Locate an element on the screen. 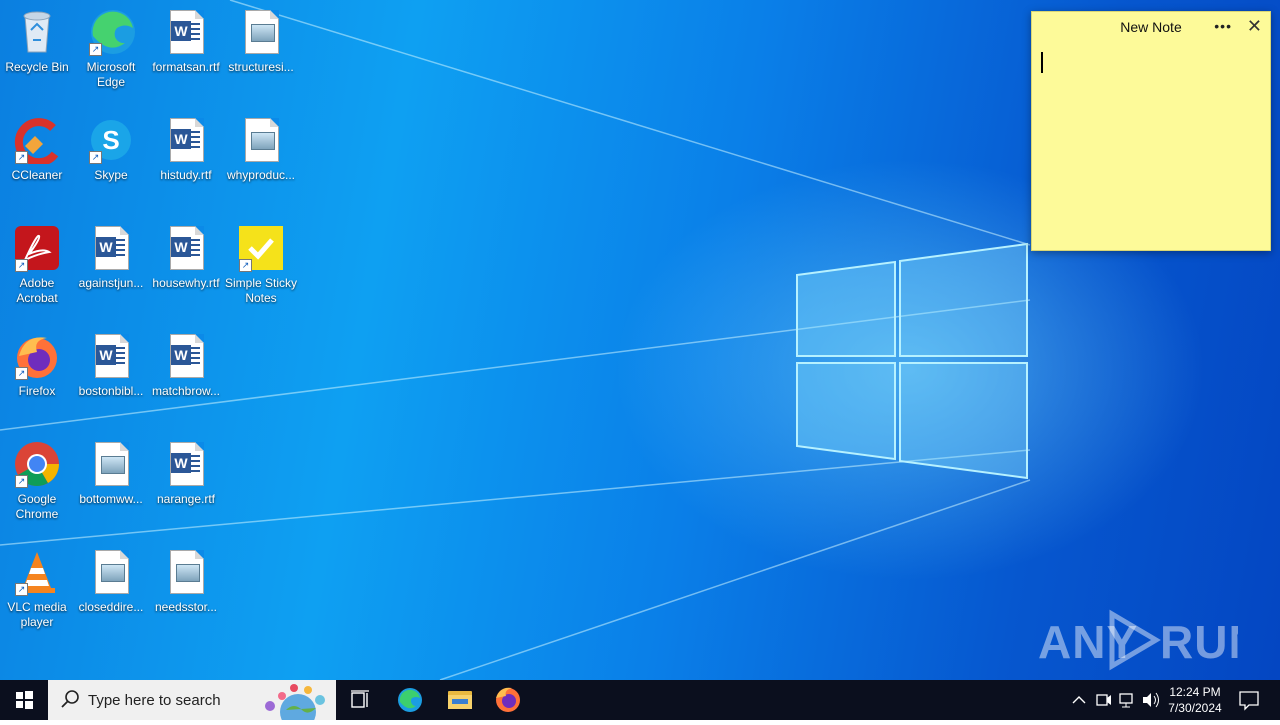 The height and width of the screenshot is (725, 1280). text-caret is located at coordinates (1042, 62).